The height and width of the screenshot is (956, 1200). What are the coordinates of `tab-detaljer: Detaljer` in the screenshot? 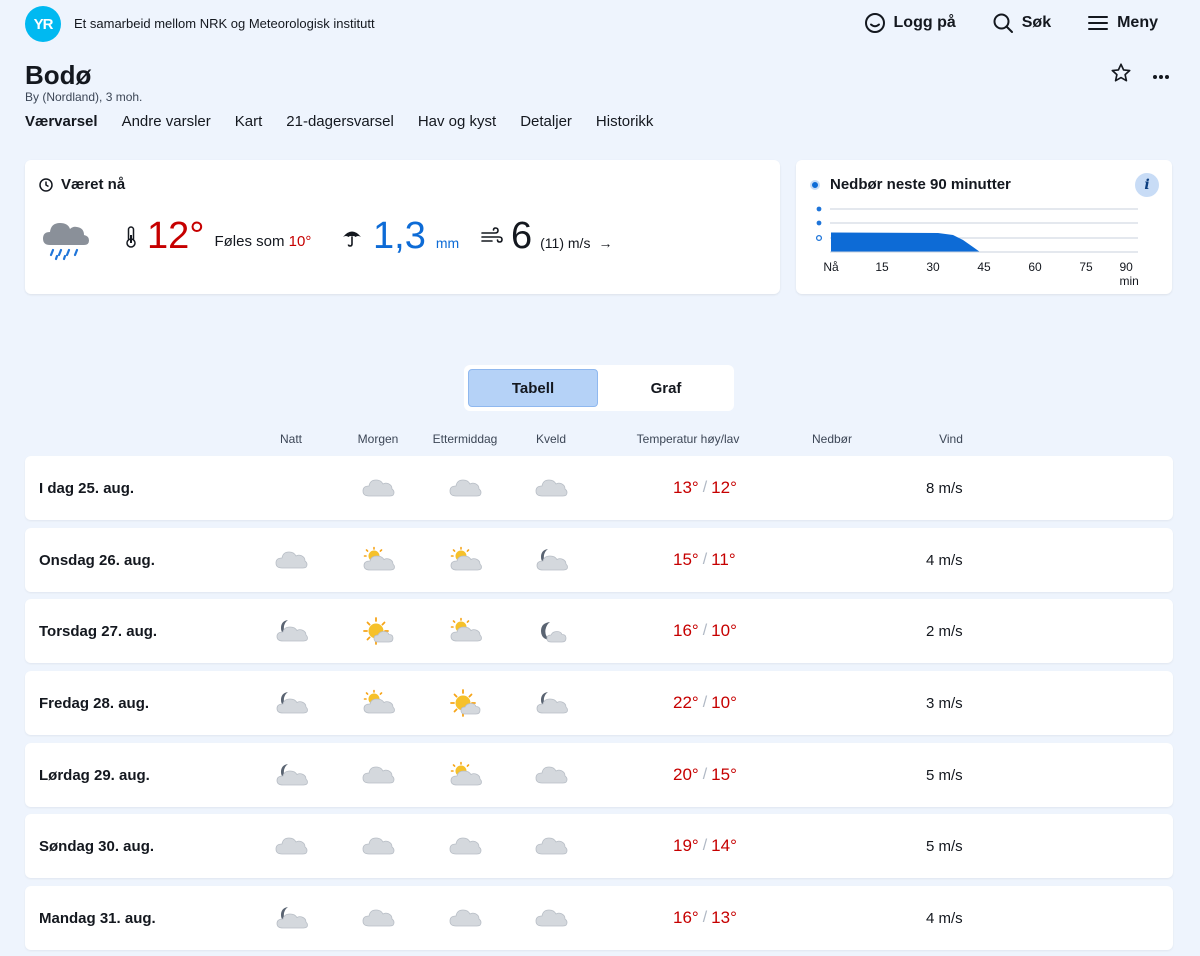 It's located at (546, 123).